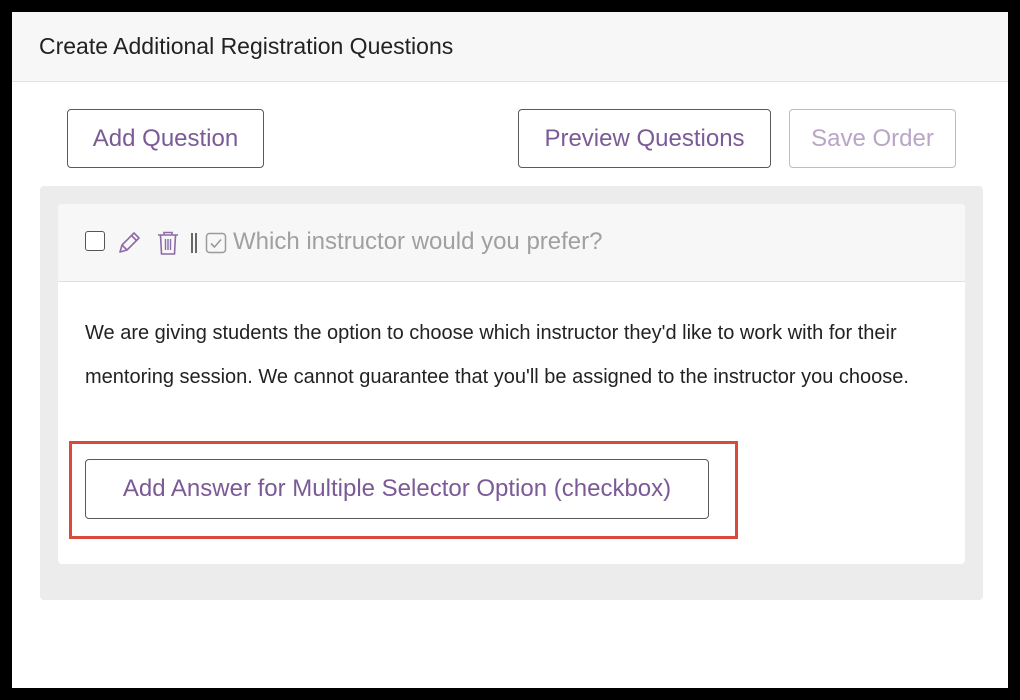 The image size is (1020, 700). What do you see at coordinates (872, 138) in the screenshot?
I see `save-order-button: Save Order` at bounding box center [872, 138].